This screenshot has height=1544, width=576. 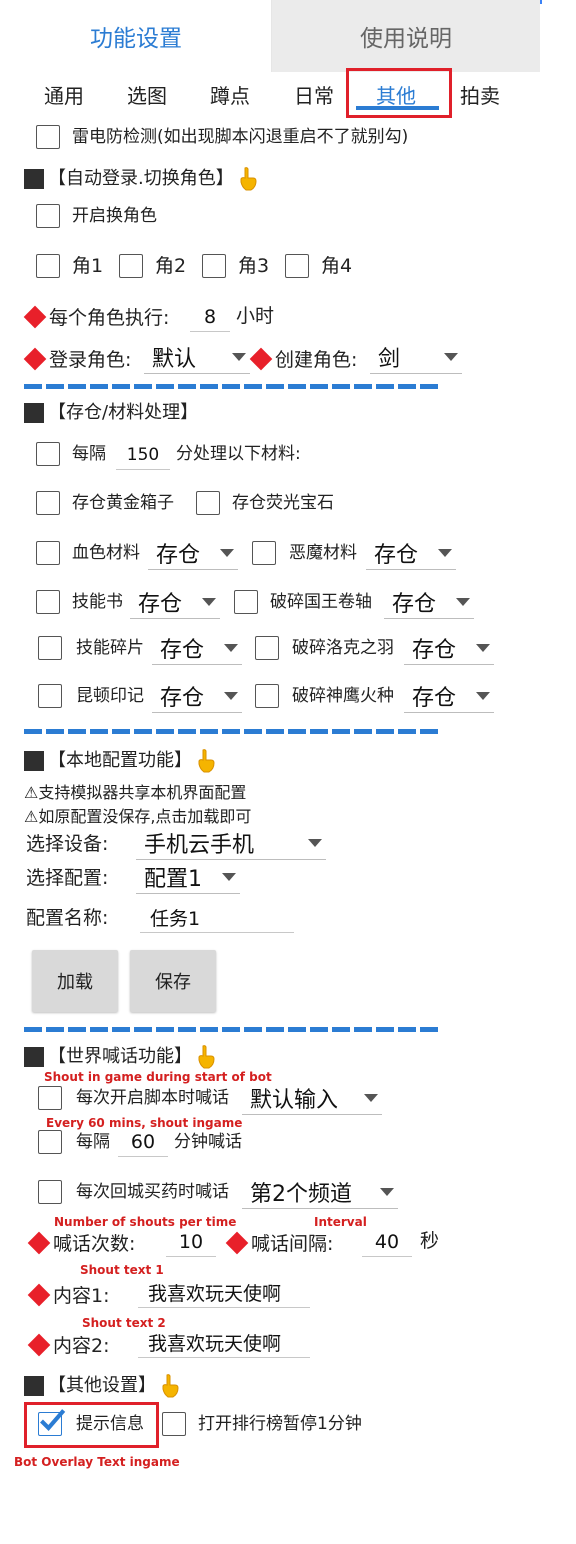 What do you see at coordinates (197, 357) in the screenshot?
I see `login-role-select: 默认` at bounding box center [197, 357].